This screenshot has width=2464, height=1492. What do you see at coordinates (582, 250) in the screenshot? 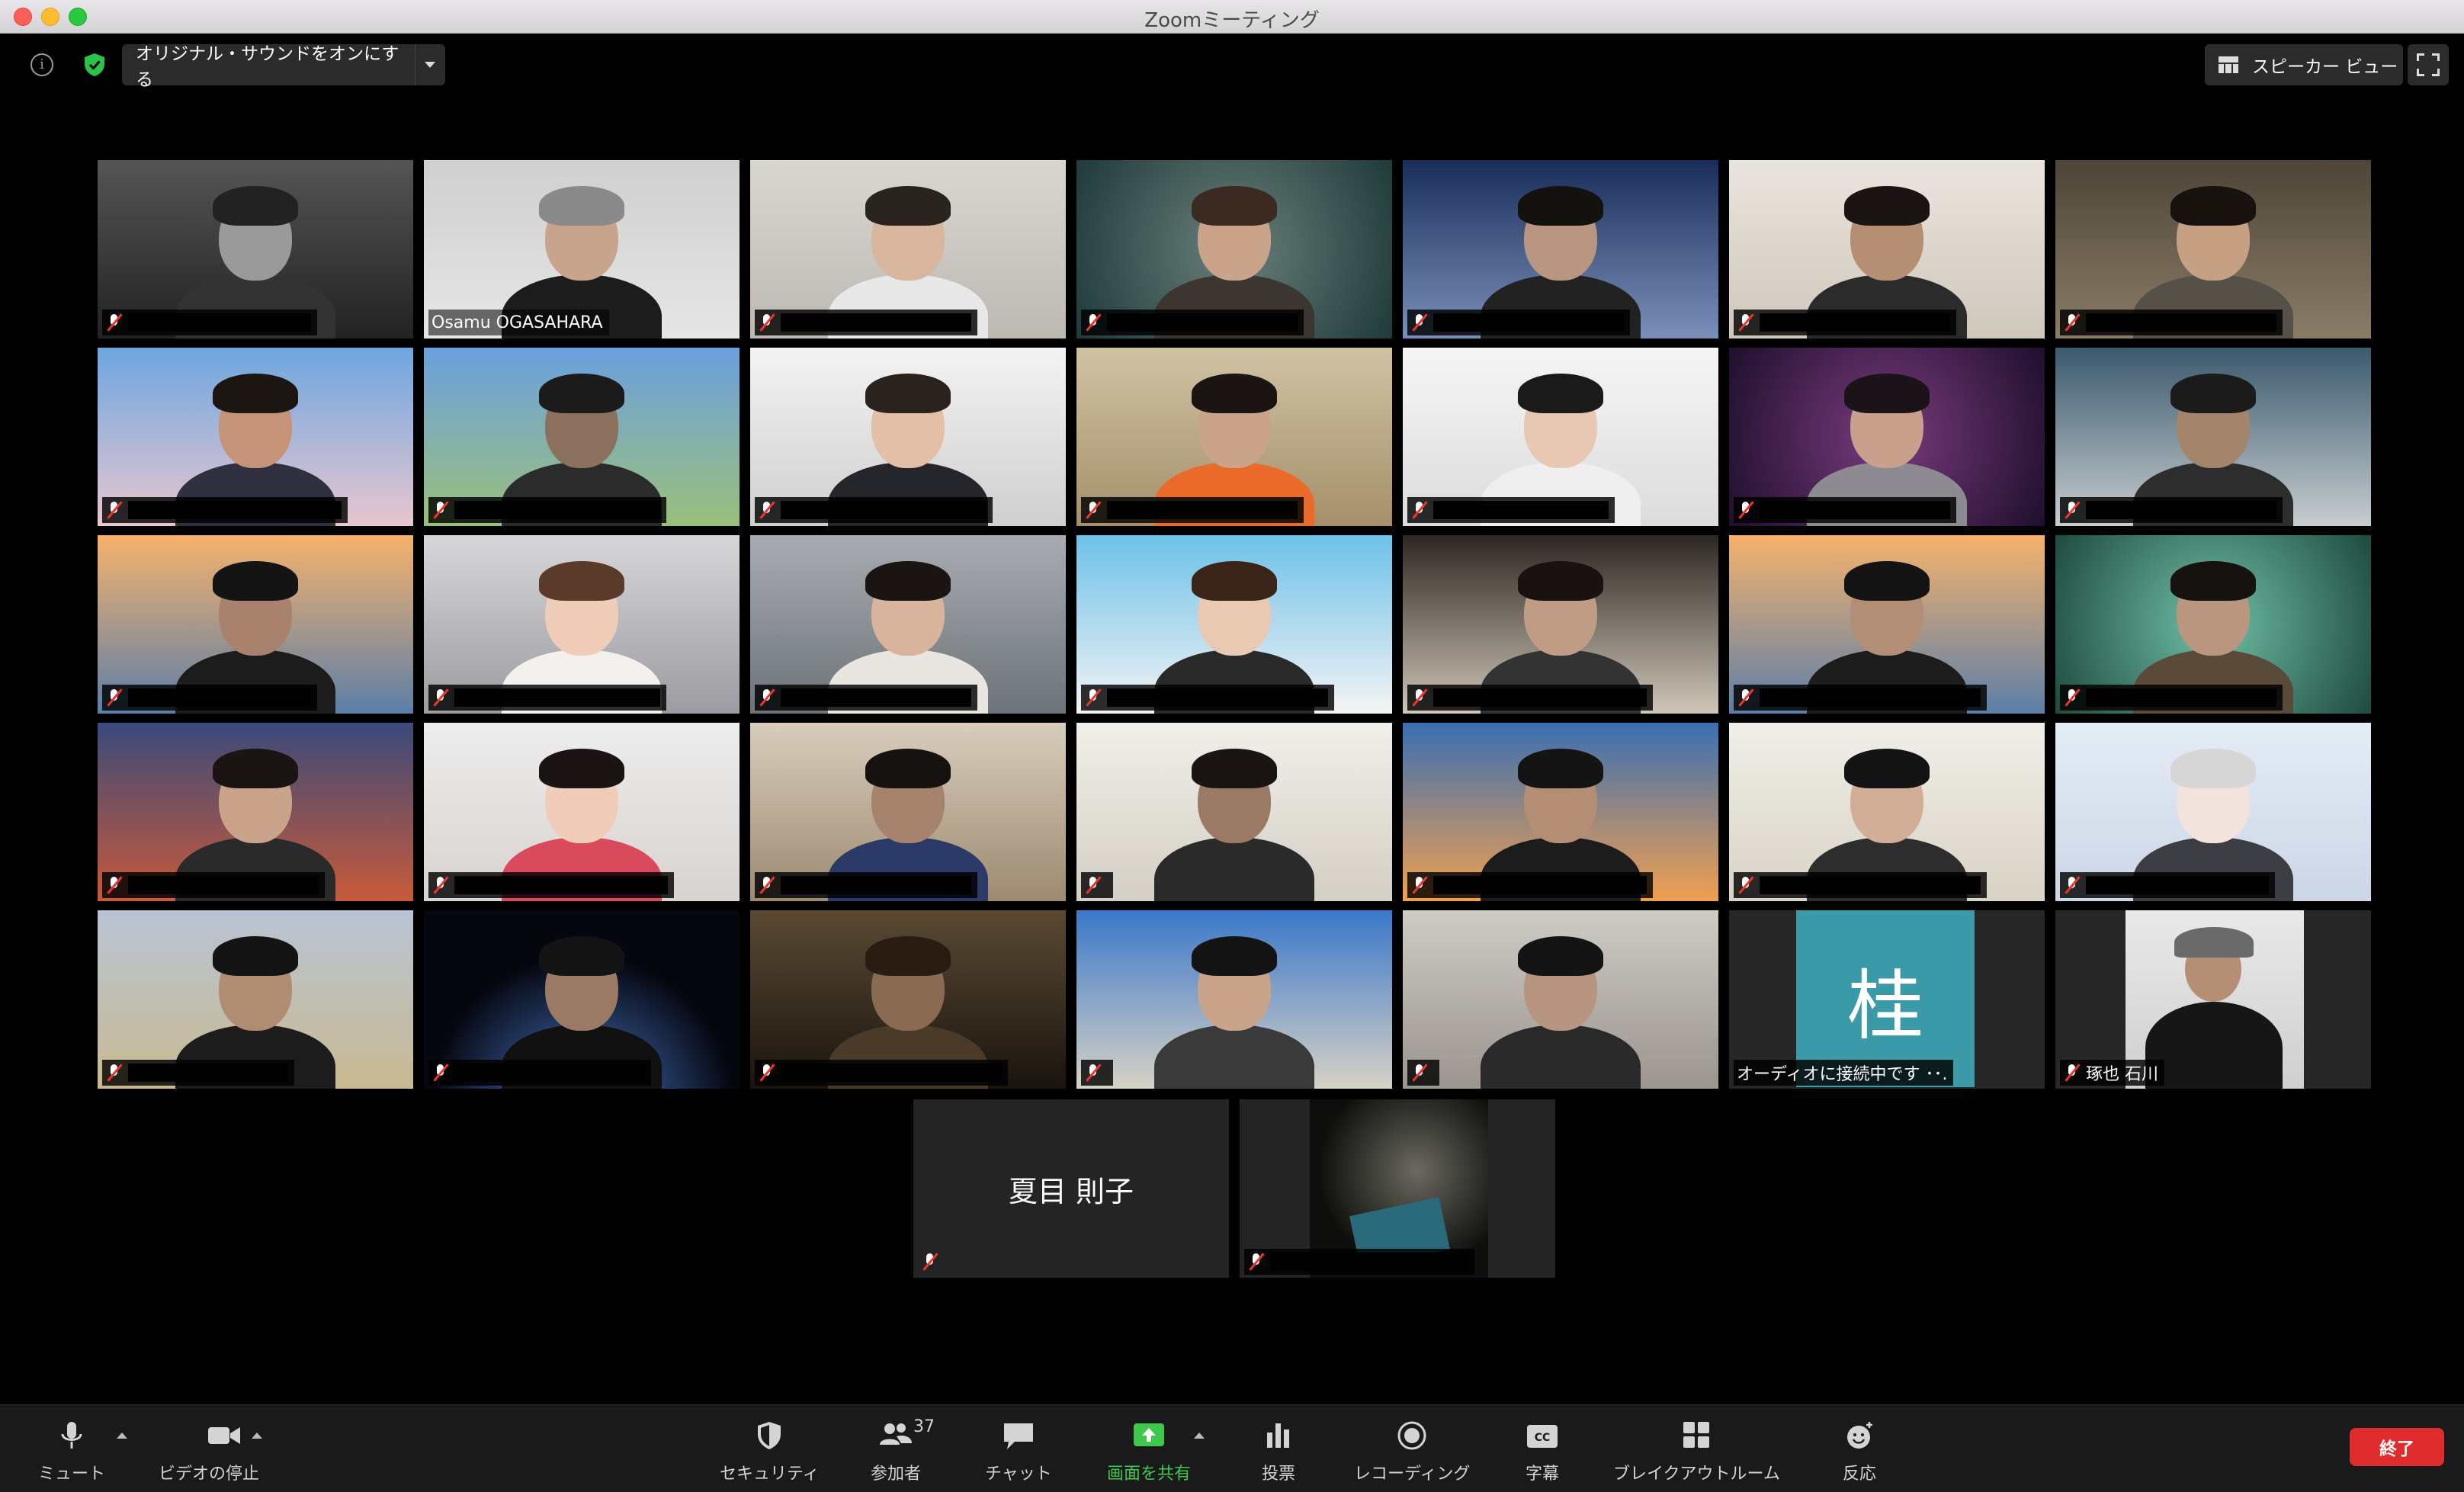
I see `active-speaker-tile: Osamu OGASAHARA` at bounding box center [582, 250].